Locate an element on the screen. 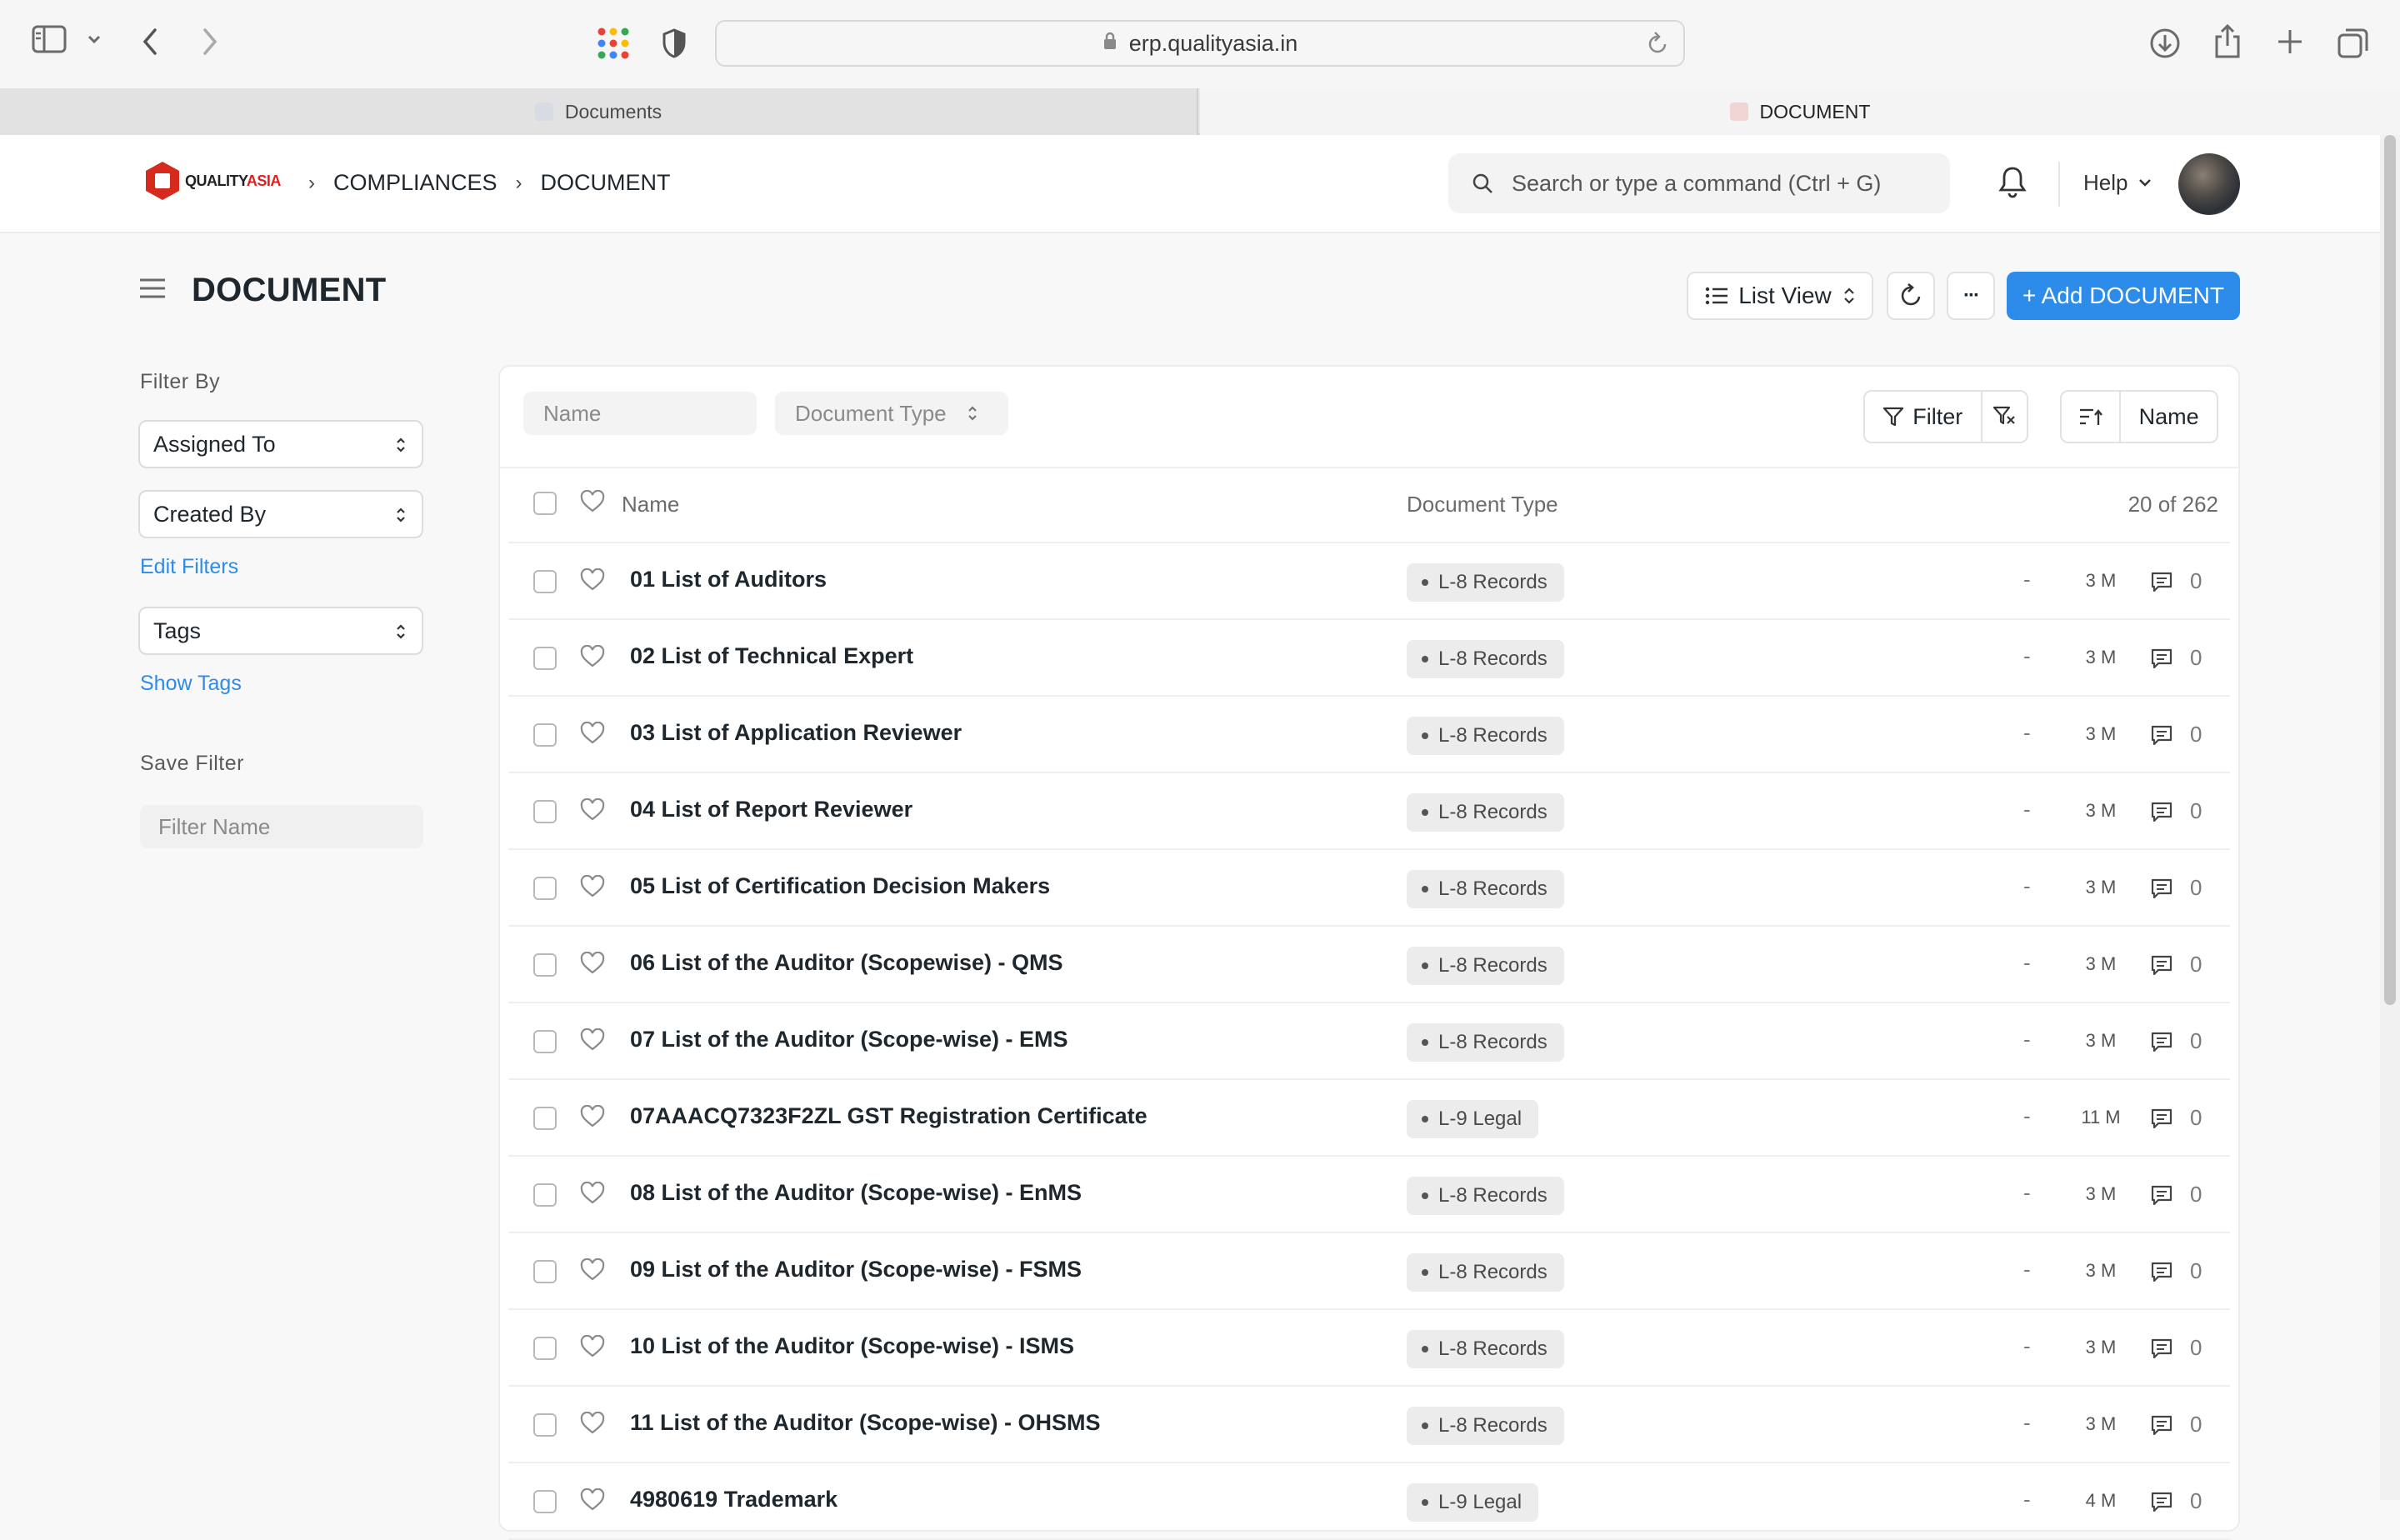 This screenshot has height=1540, width=2400. sort-by-button: Name is located at coordinates (2169, 417).